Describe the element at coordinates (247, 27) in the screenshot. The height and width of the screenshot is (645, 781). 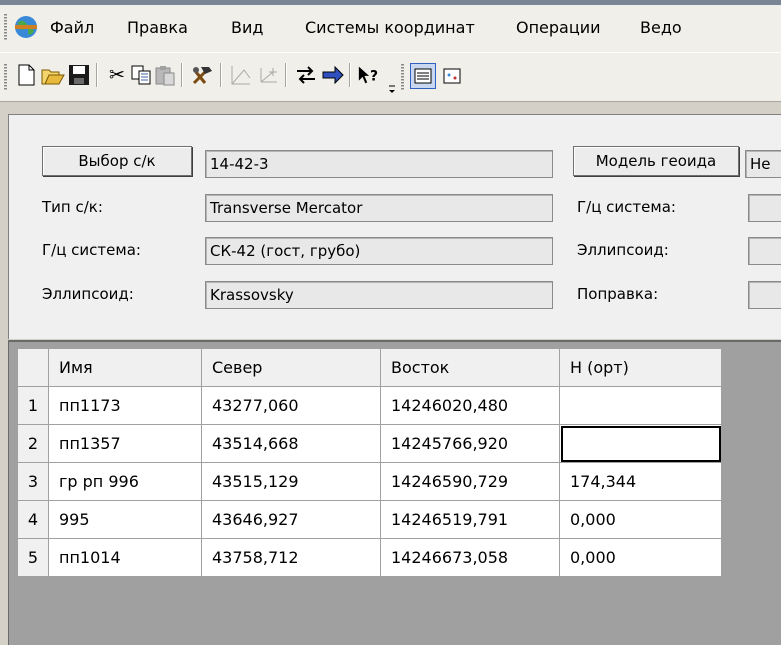
I see `menu-view: Вид` at that location.